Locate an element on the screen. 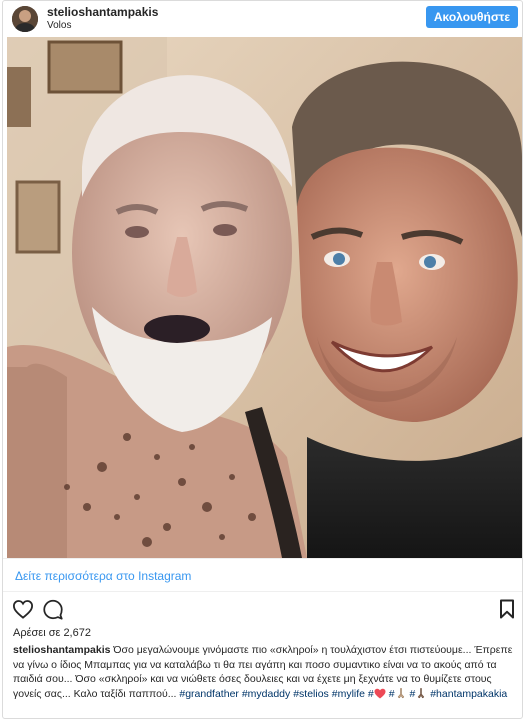 Image resolution: width=525 pixels, height=720 pixels. photo-divider is located at coordinates (262, 558).